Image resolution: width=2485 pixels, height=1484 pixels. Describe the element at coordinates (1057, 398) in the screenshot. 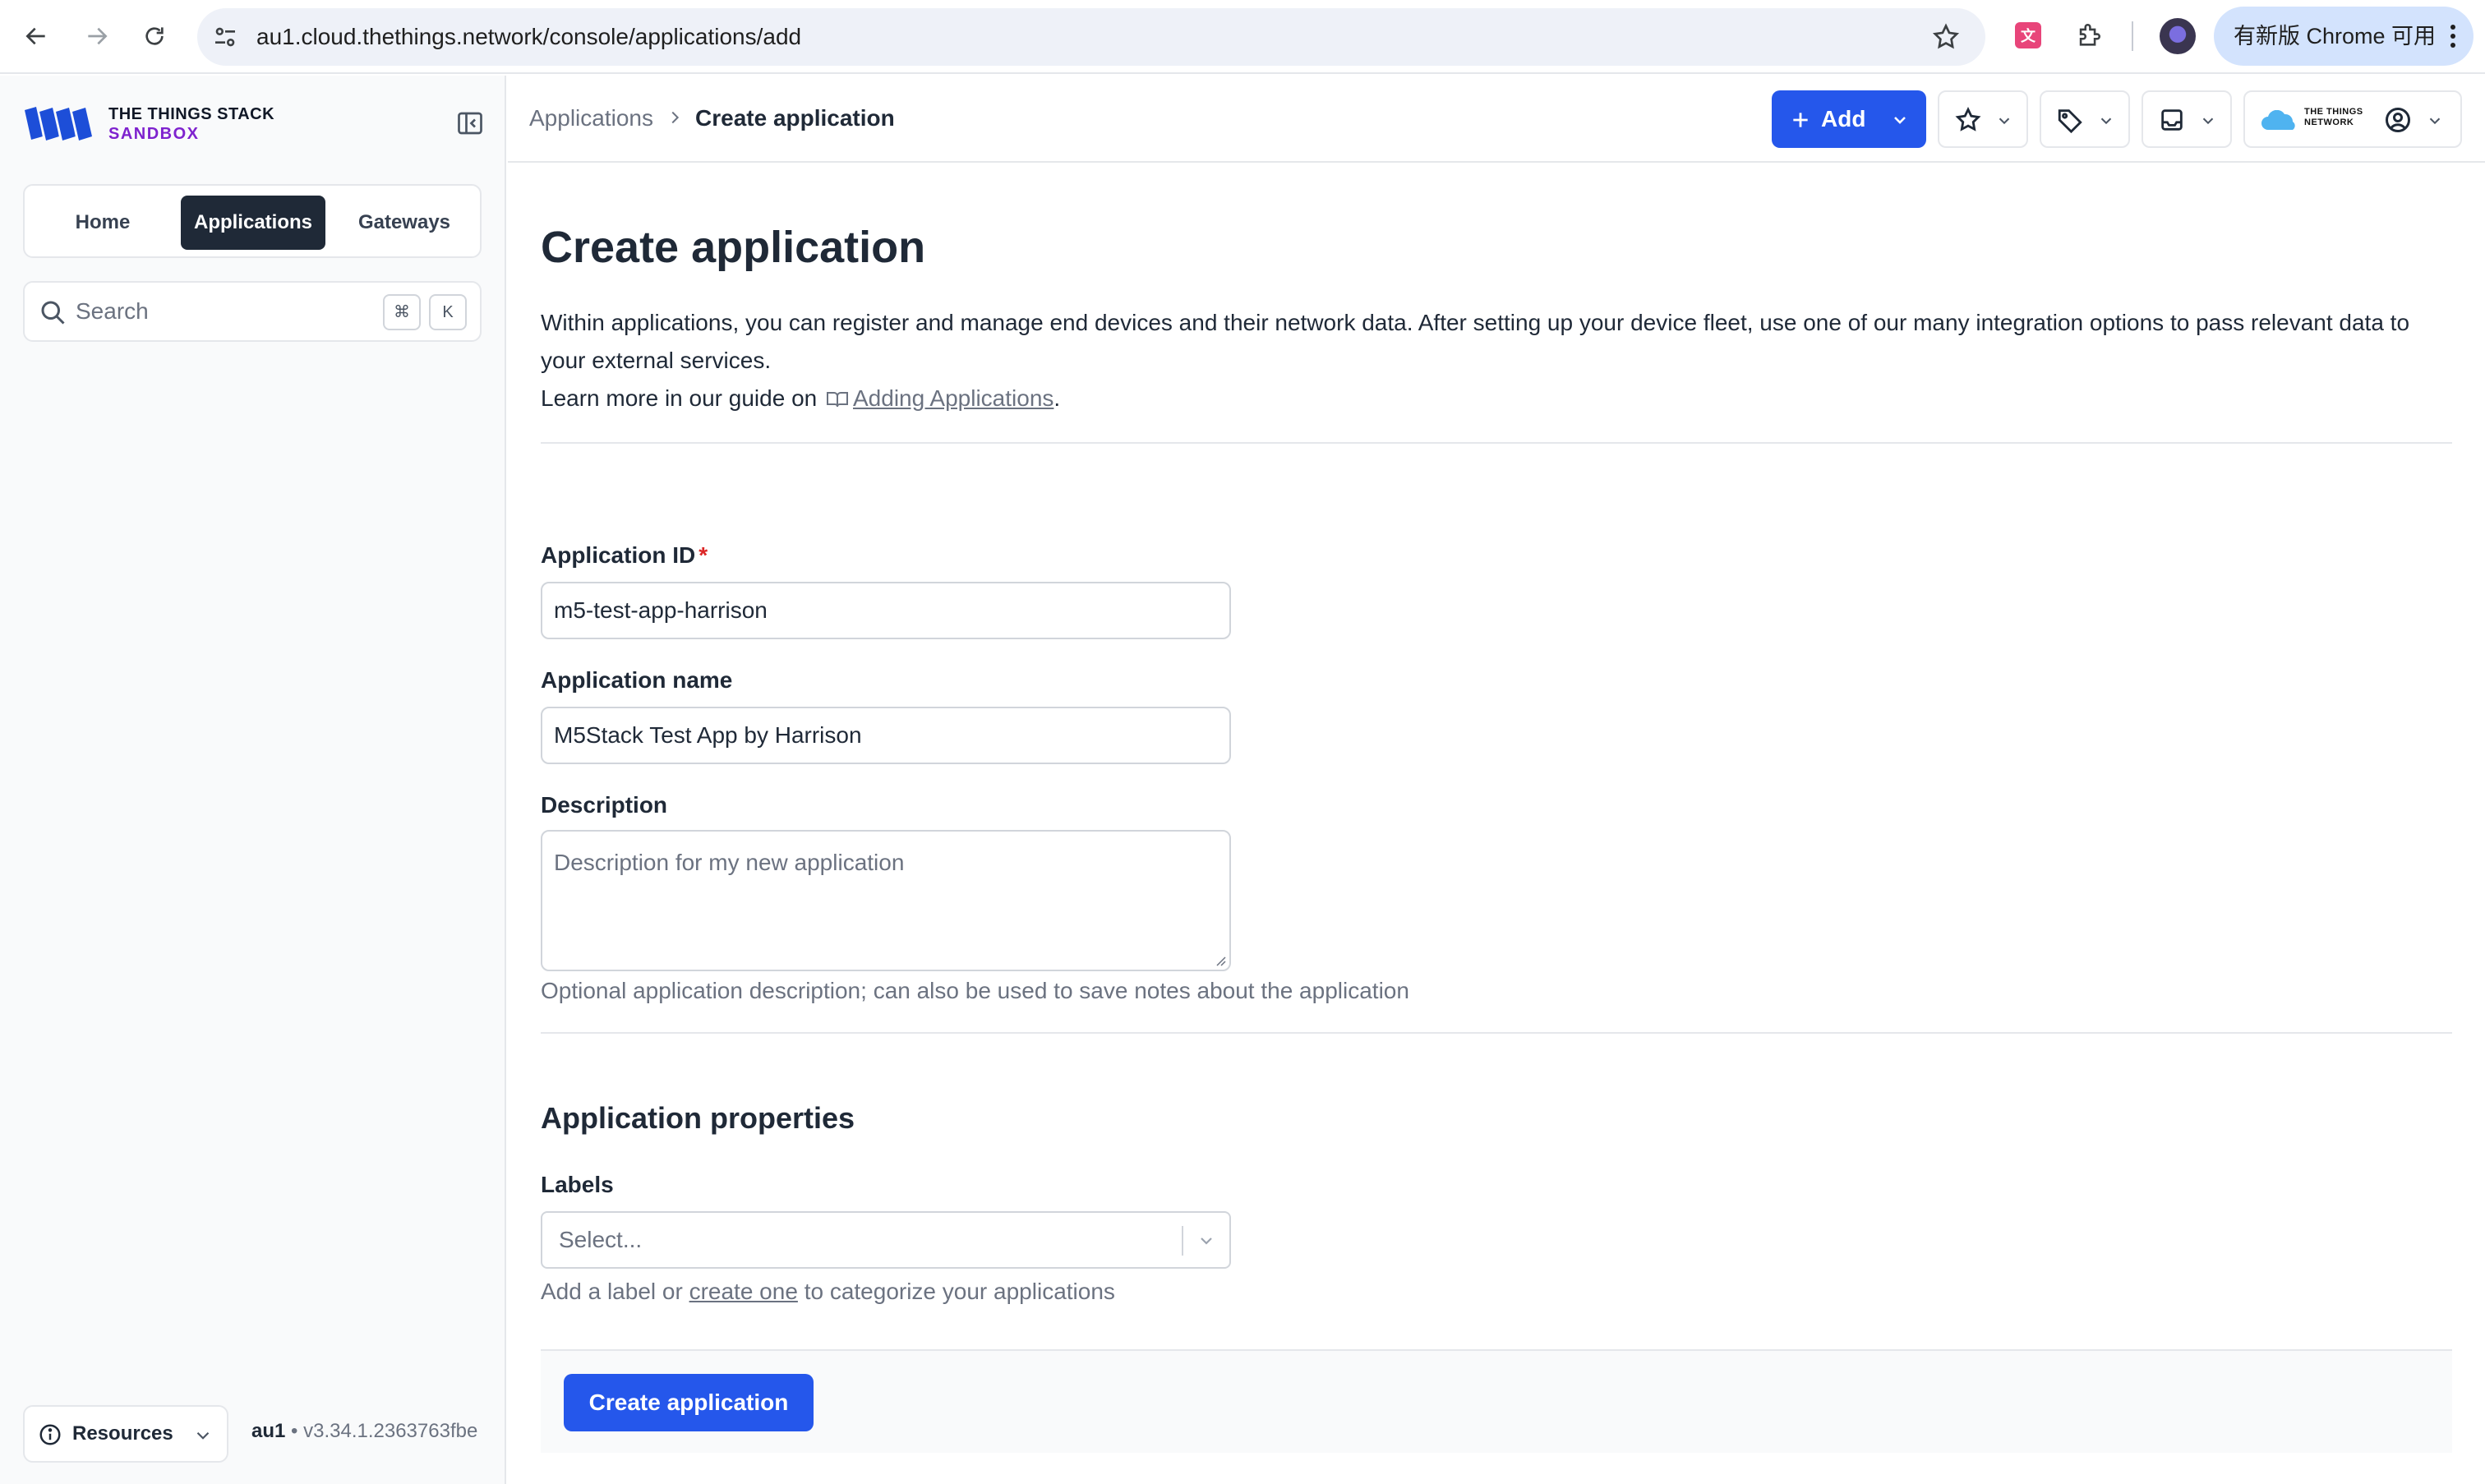

I see `learn-more-suffix: .` at that location.